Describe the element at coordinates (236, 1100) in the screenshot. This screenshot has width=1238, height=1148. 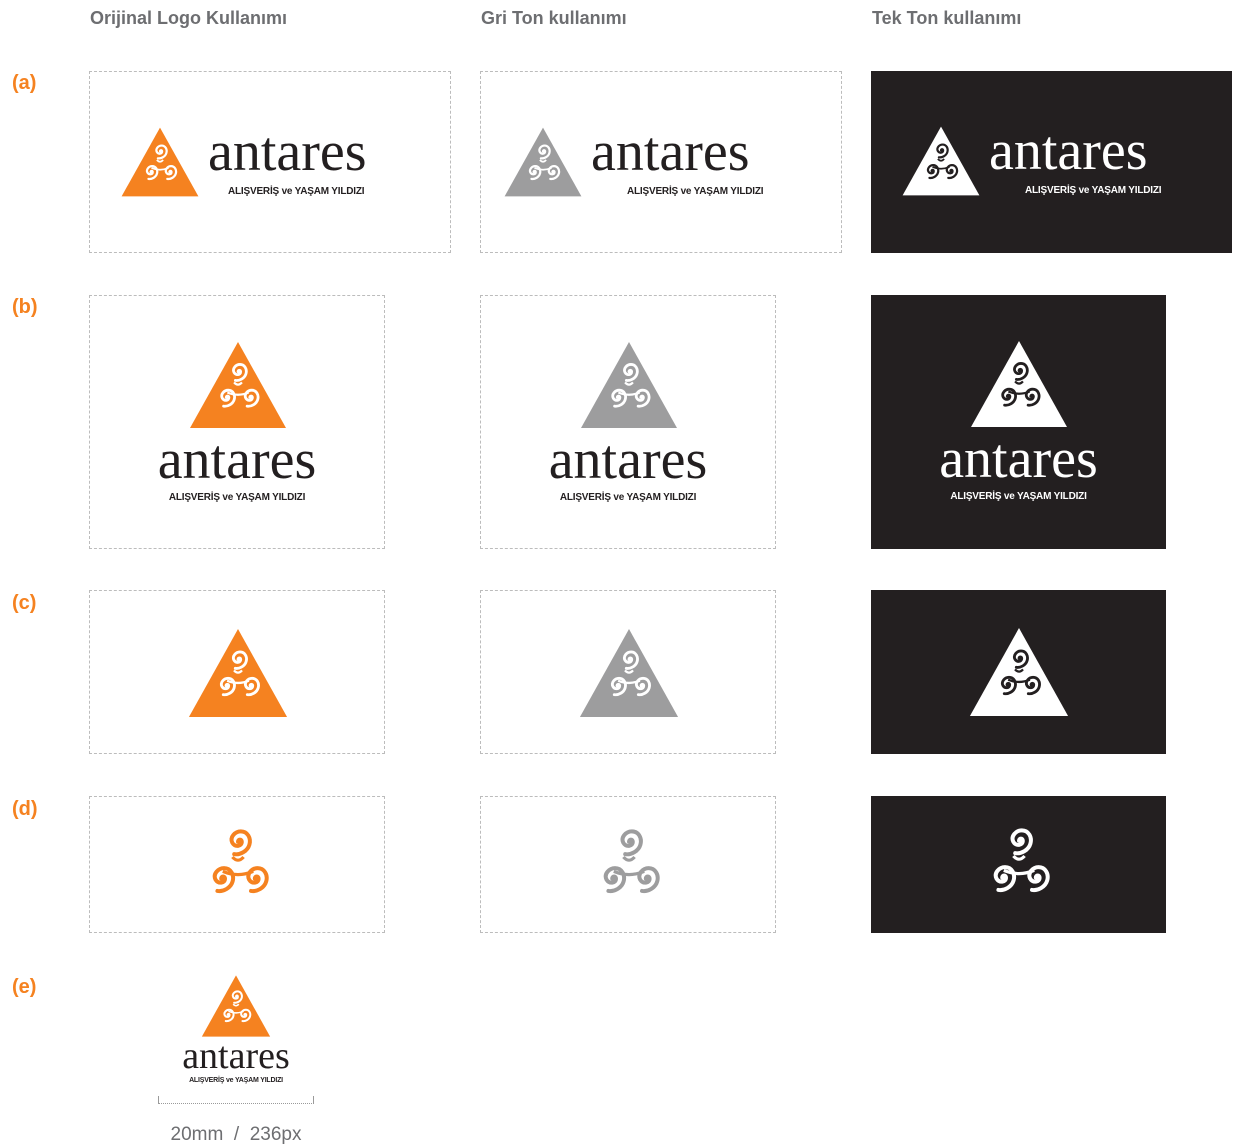
I see `size-dimension-line` at that location.